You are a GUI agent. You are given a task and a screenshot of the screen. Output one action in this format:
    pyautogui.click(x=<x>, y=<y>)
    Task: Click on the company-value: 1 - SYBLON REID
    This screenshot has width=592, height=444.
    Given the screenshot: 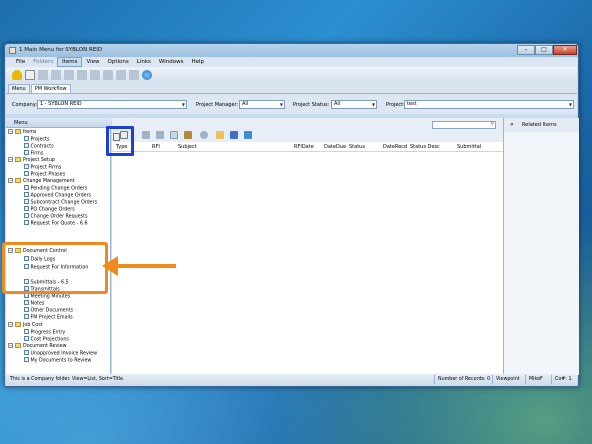 What is the action you would take?
    pyautogui.click(x=61, y=104)
    